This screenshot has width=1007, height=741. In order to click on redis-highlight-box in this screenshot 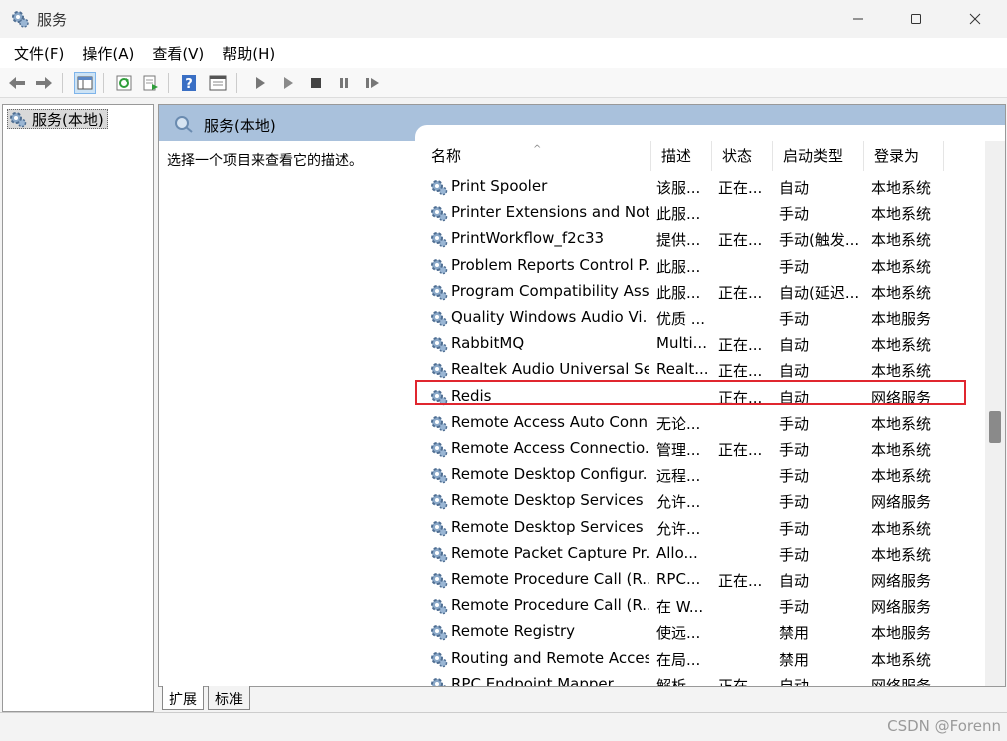, I will do `click(690, 392)`.